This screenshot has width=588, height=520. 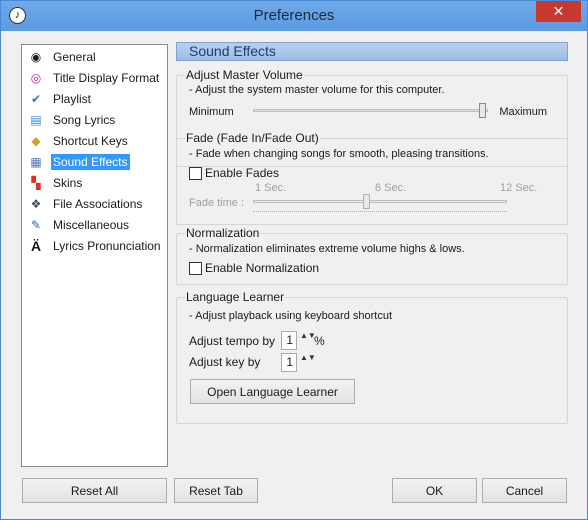 What do you see at coordinates (523, 112) in the screenshot?
I see `volume-max-label: Maximum` at bounding box center [523, 112].